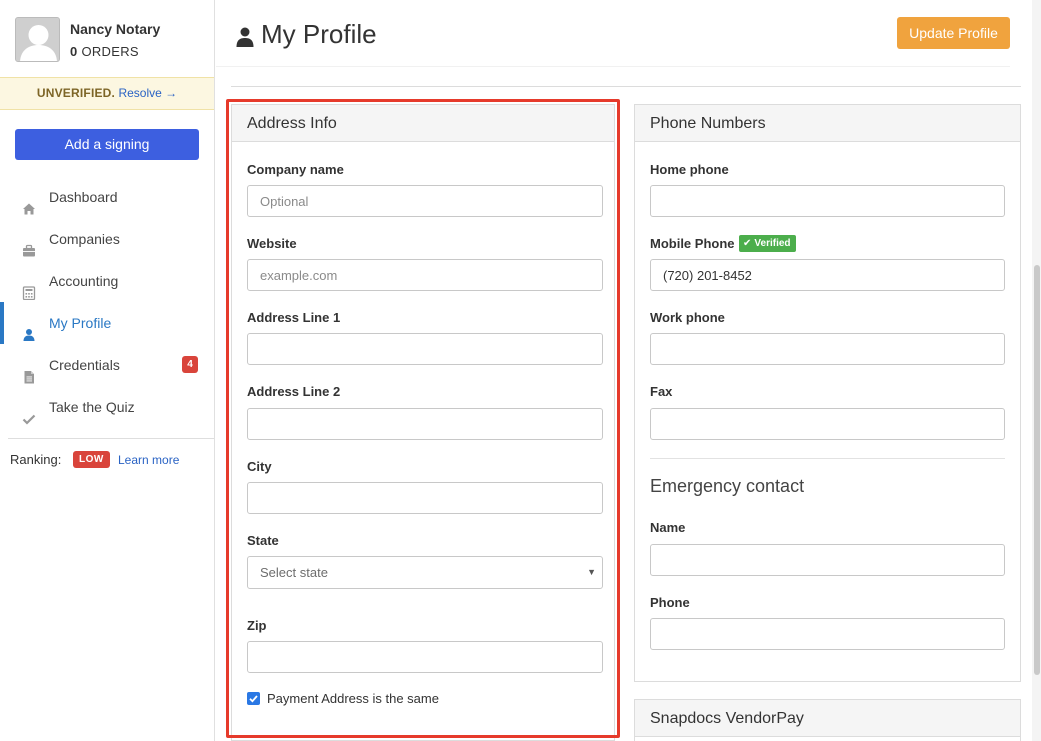 The image size is (1041, 741). I want to click on resolve-link: Resolve →, so click(147, 93).